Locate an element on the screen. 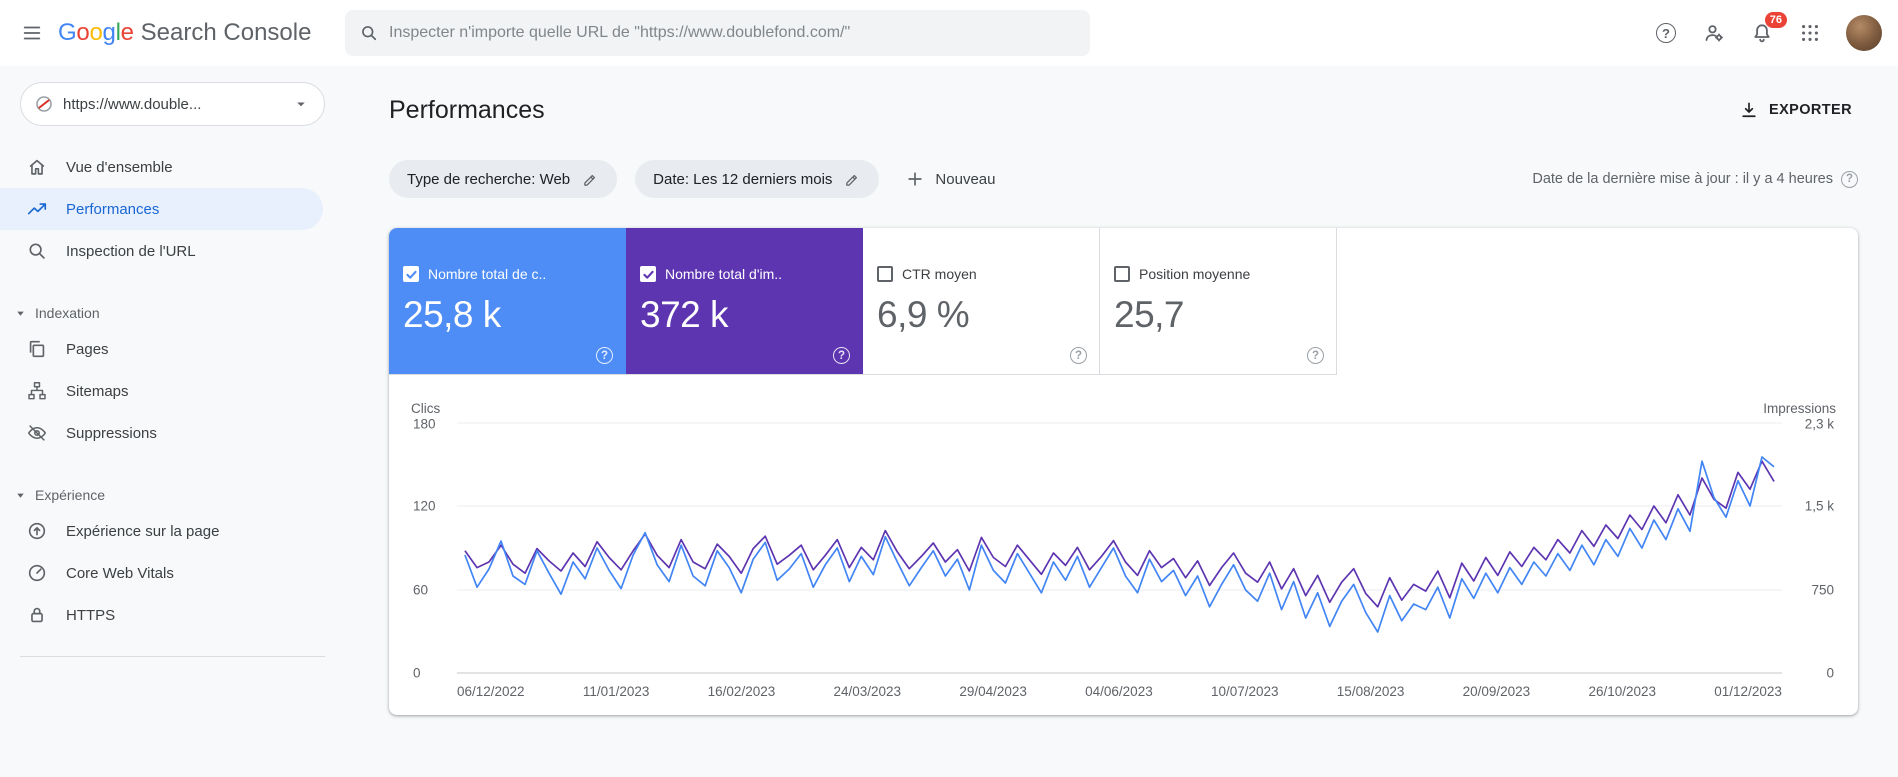  x-axis-label: 20/09/2023 is located at coordinates (1496, 691).